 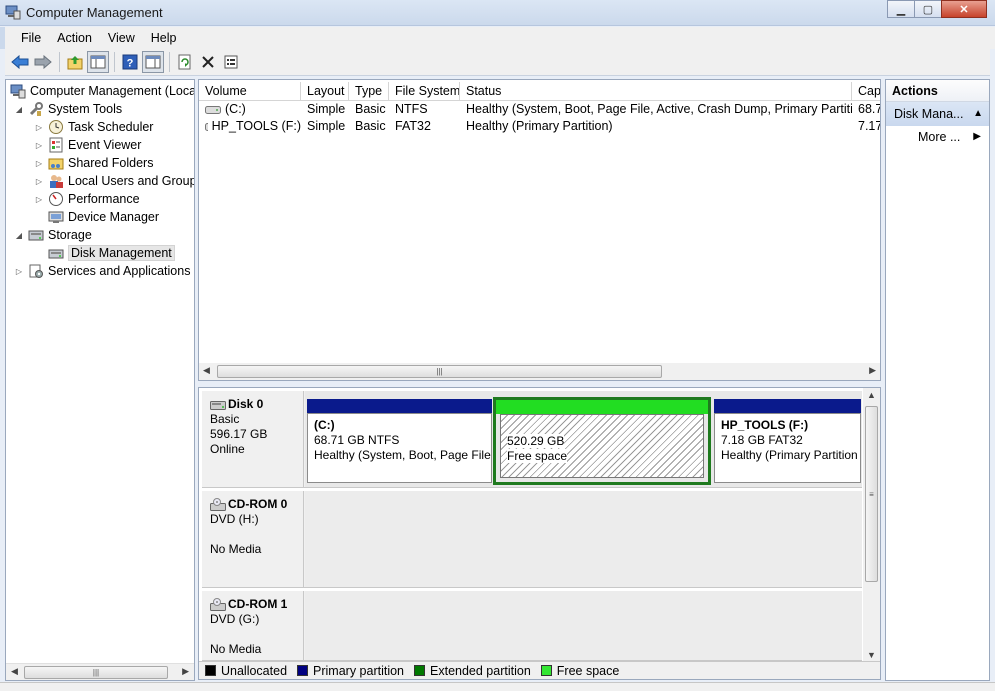 I want to click on tree-item-device-manager: Device Manager, so click(x=103, y=217).